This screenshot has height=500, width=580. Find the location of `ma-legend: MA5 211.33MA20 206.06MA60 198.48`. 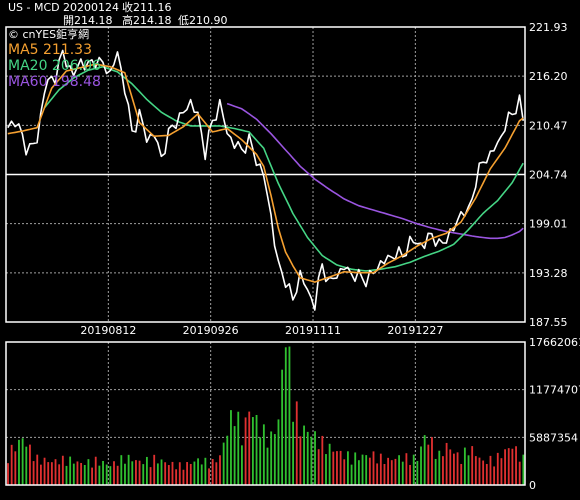

ma-legend: MA5 211.33MA20 206.06MA60 198.48 is located at coordinates (54, 66).